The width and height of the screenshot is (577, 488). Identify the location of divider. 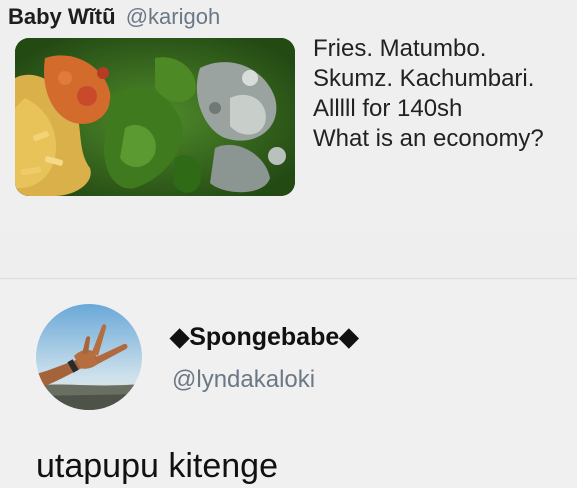
(288, 278).